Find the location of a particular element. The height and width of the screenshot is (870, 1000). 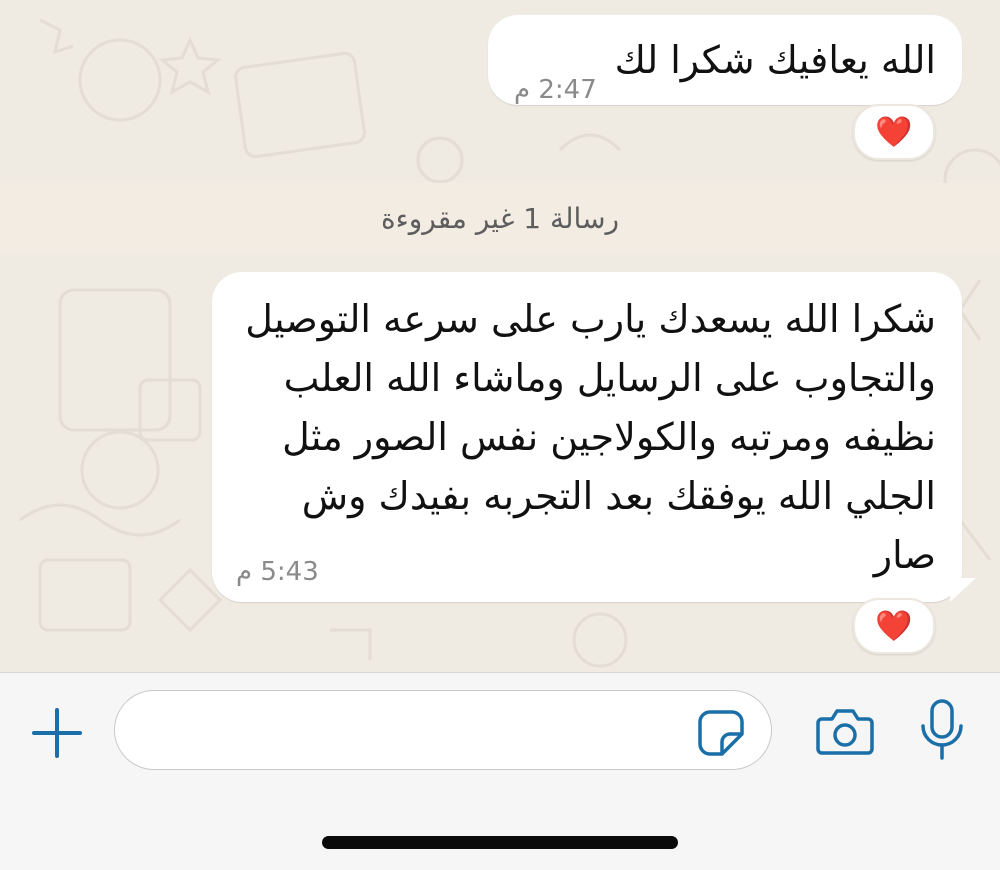

camera-icon is located at coordinates (845, 731).